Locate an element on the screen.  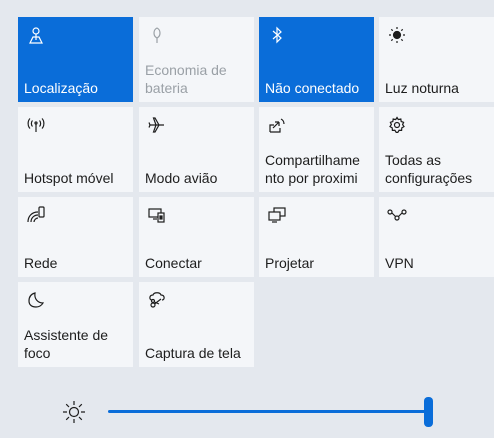
tile-label: Compartilhame nto por proximi is located at coordinates (312, 169).